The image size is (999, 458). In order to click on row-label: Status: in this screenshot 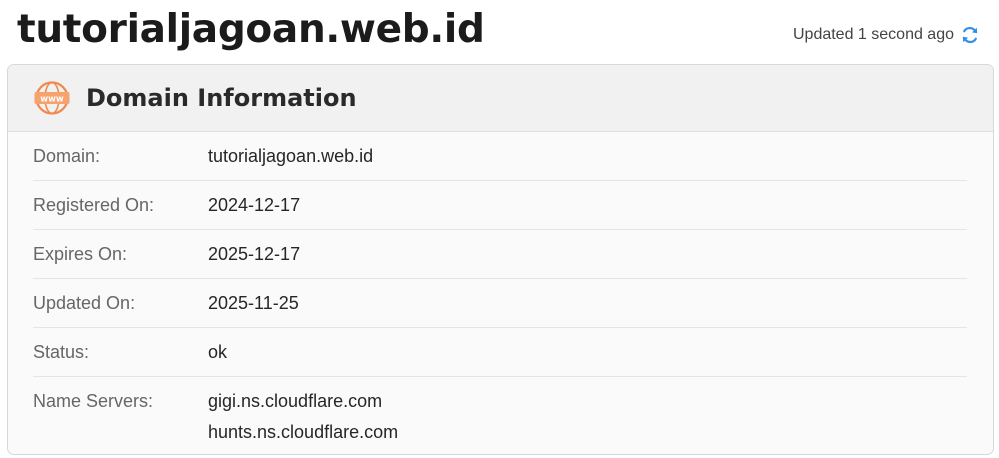, I will do `click(61, 352)`.